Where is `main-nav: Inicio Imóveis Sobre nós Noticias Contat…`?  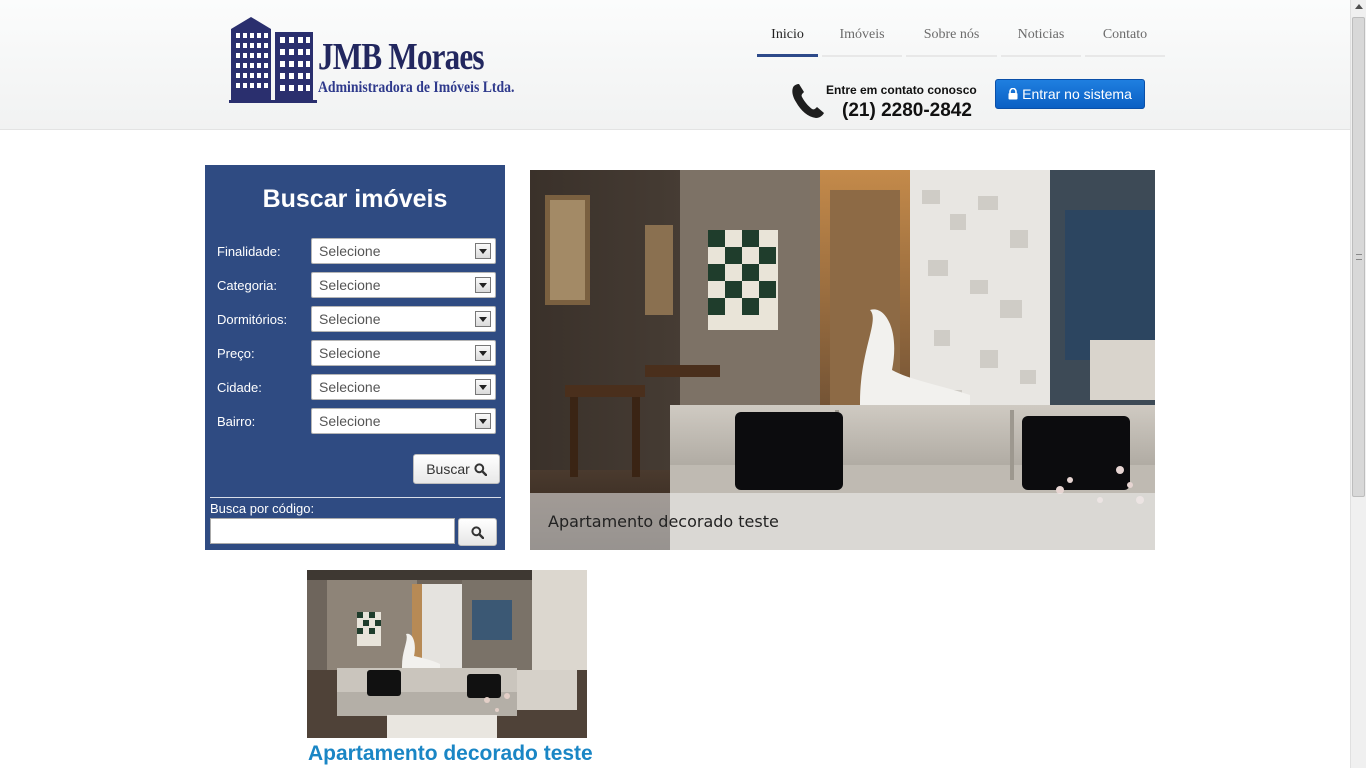
main-nav: Inicio Imóveis Sobre nós Noticias Contat… is located at coordinates (961, 38).